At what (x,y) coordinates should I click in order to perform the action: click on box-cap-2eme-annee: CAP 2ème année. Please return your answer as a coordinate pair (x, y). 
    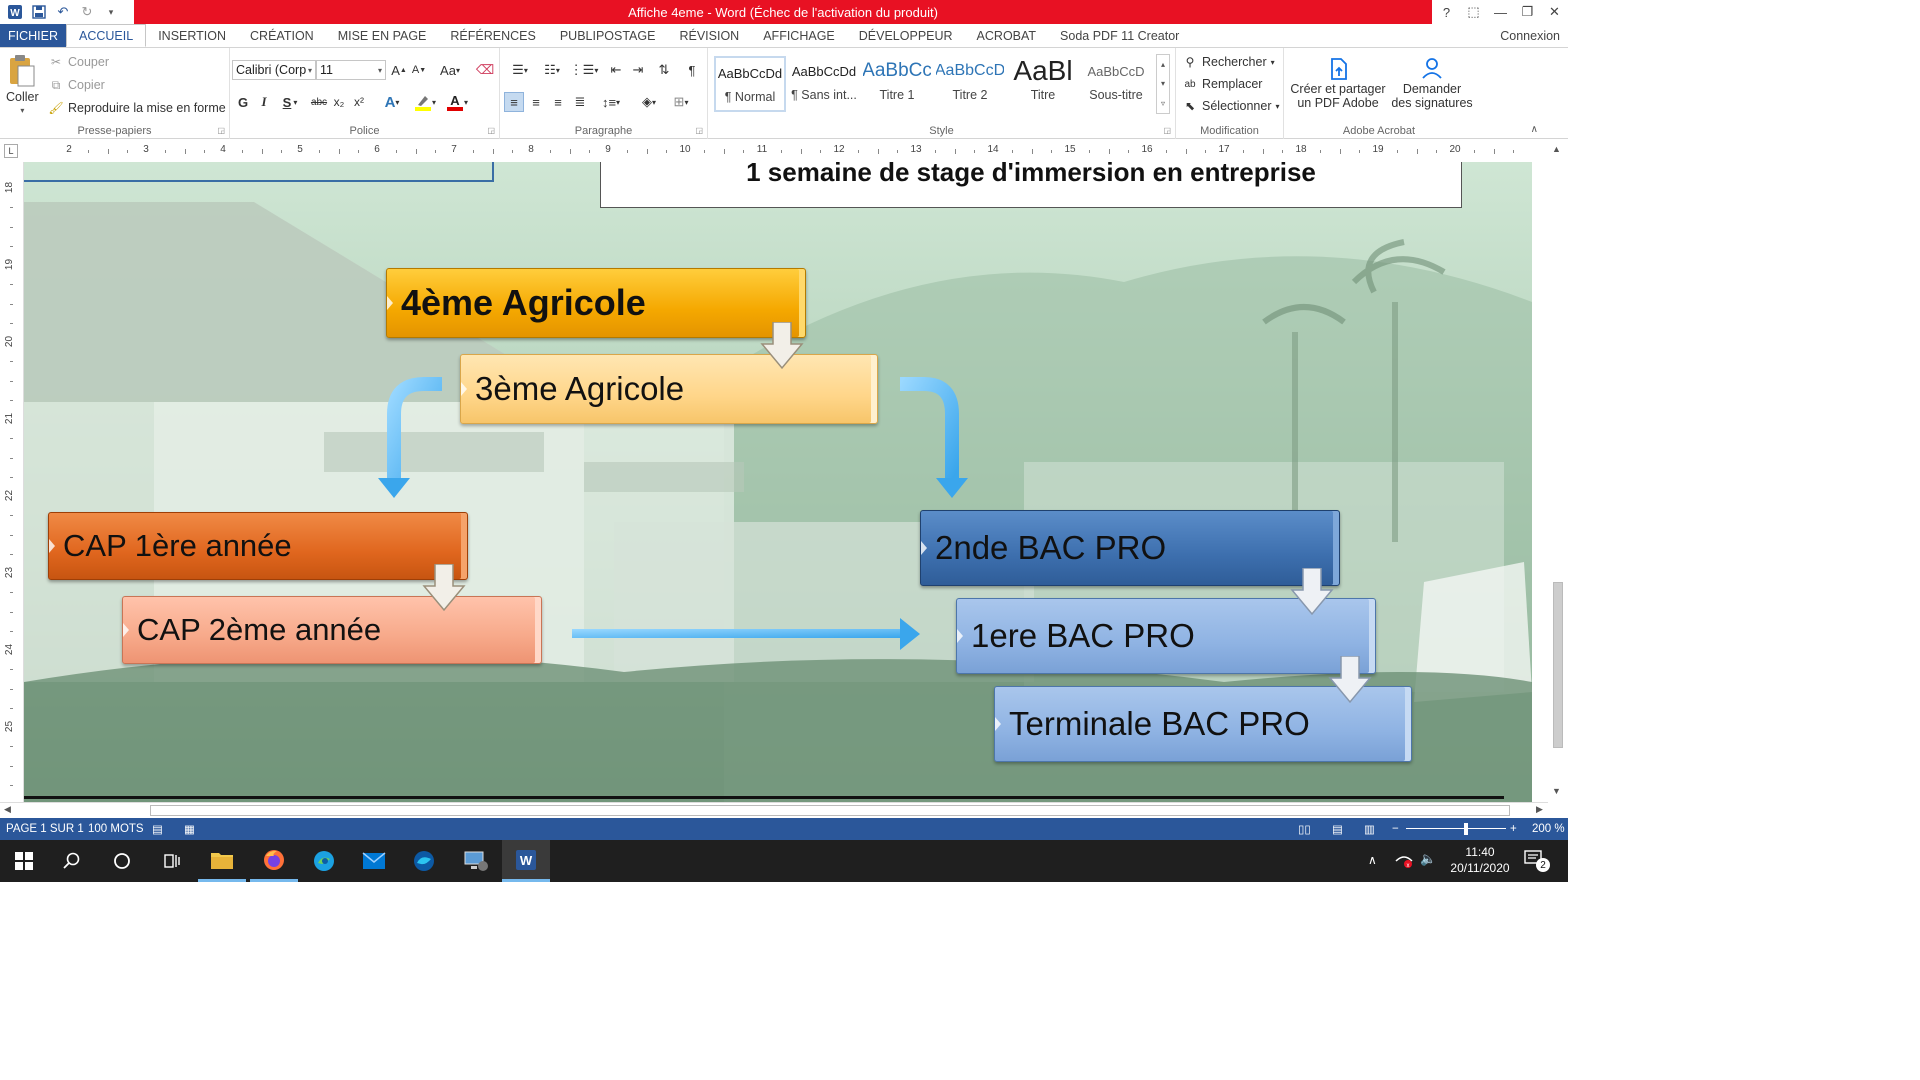
    Looking at the image, I should click on (332, 630).